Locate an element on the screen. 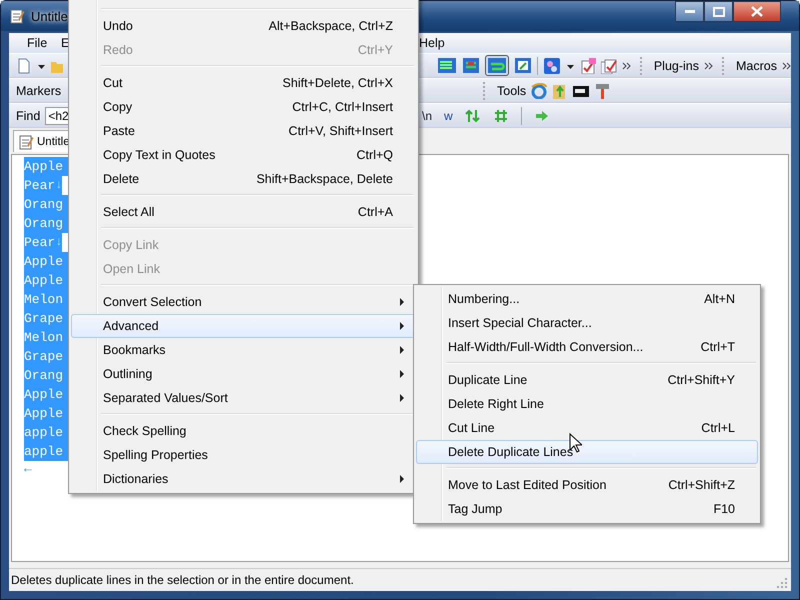  wrap-icon is located at coordinates (496, 65).